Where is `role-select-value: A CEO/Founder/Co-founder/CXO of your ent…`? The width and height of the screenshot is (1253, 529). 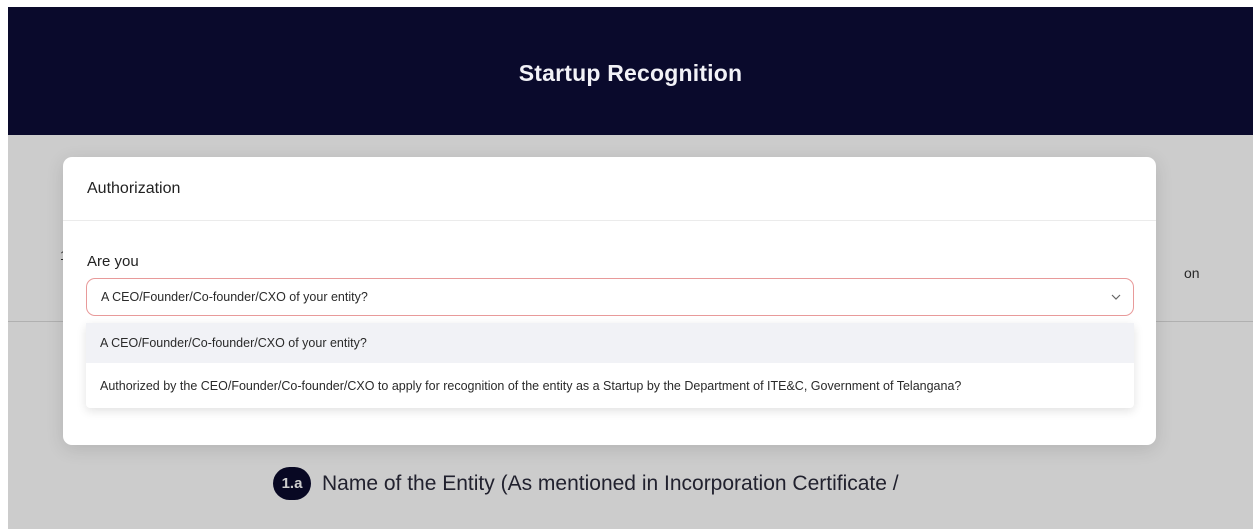
role-select-value: A CEO/Founder/Co-founder/CXO of your ent… is located at coordinates (234, 297).